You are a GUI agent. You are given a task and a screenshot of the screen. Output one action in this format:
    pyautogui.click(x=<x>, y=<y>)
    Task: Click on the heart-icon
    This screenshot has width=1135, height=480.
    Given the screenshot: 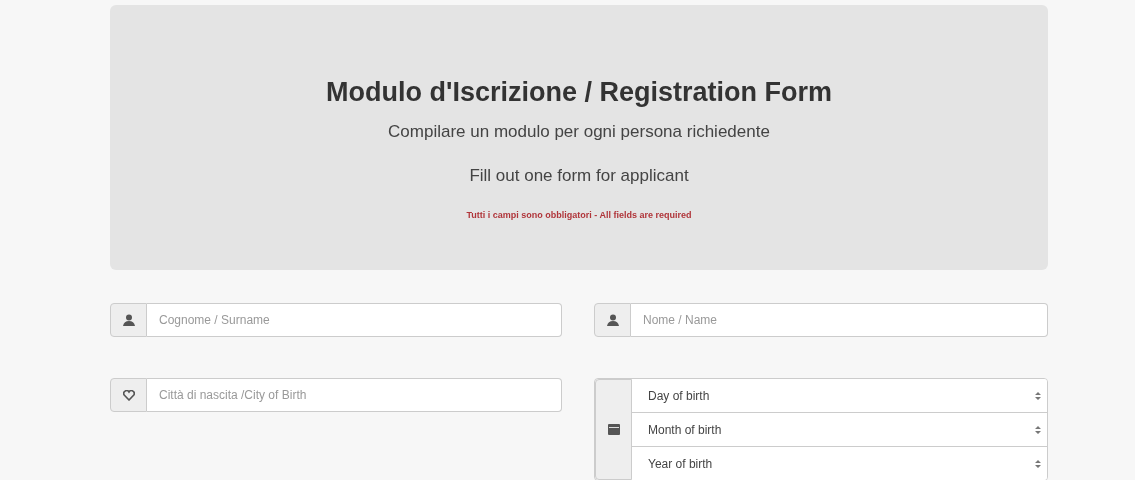 What is the action you would take?
    pyautogui.click(x=128, y=395)
    